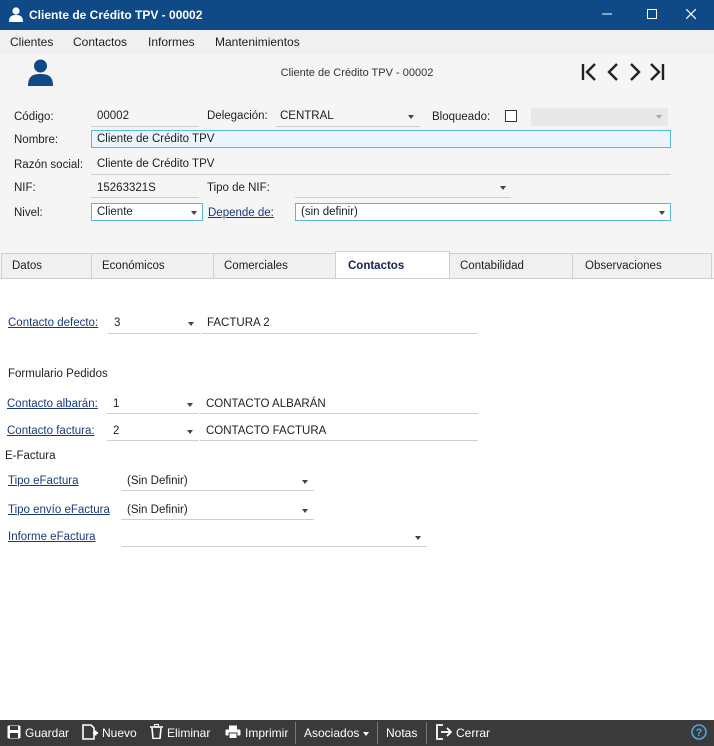  Describe the element at coordinates (49, 165) in the screenshot. I see `razon-social-label: Razón social:` at that location.